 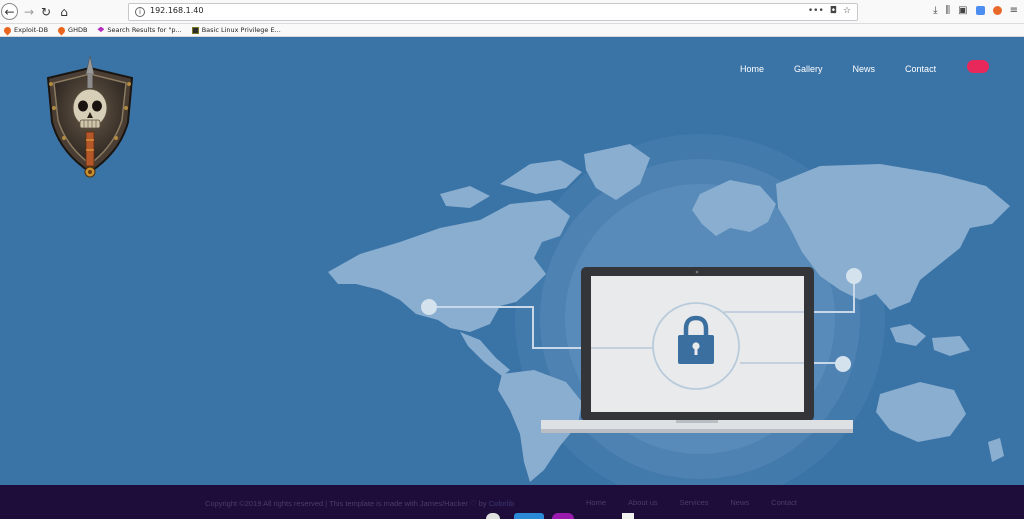 What do you see at coordinates (980, 10) in the screenshot?
I see `extension-icon` at bounding box center [980, 10].